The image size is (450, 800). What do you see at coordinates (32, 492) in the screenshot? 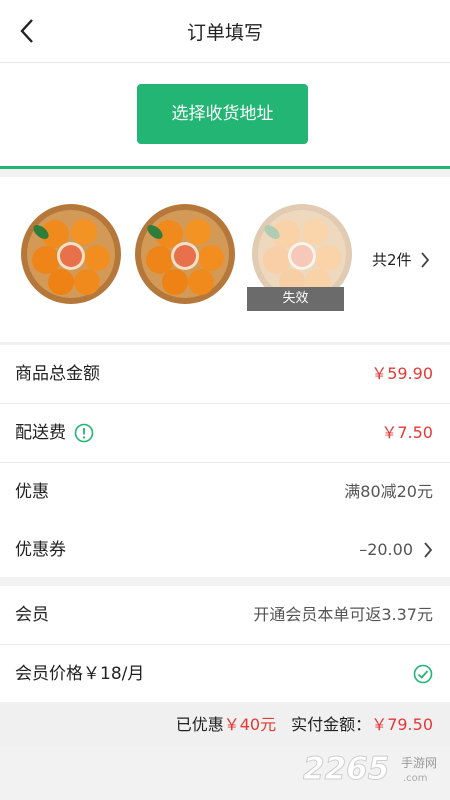
I see `discount-label: 优惠` at bounding box center [32, 492].